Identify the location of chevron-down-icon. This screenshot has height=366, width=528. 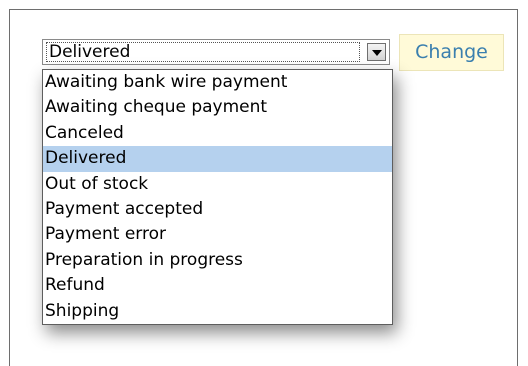
(376, 52).